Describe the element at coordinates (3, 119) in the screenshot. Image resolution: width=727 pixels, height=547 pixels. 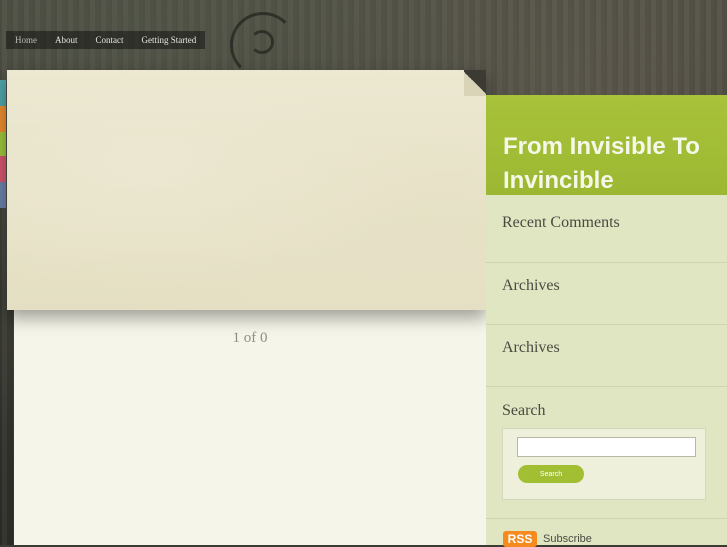
I see `side-tab-orange` at that location.